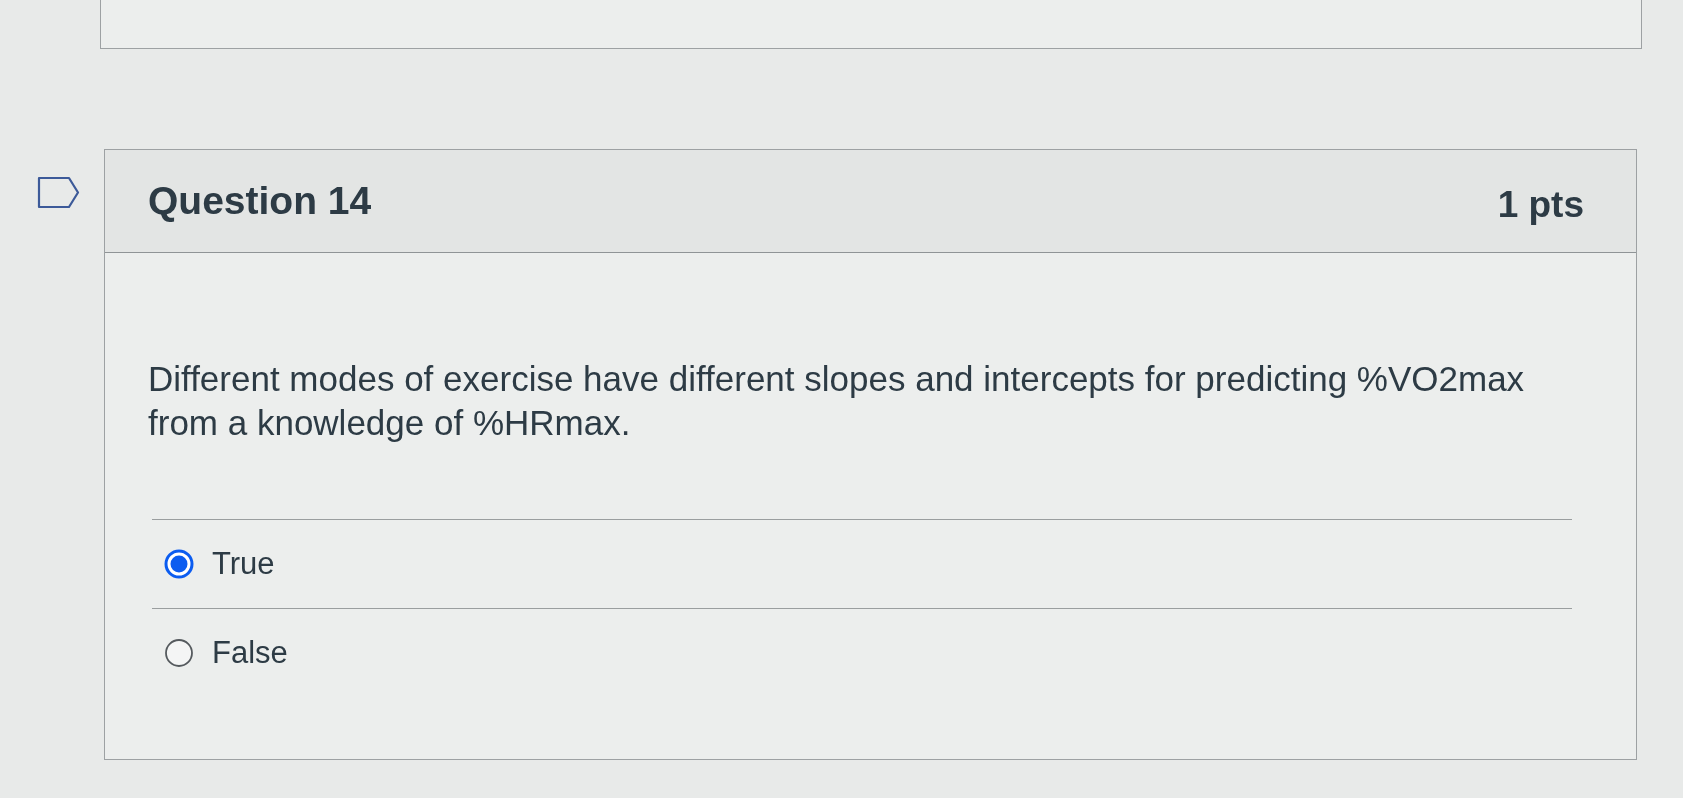 This screenshot has width=1683, height=798. Describe the element at coordinates (837, 401) in the screenshot. I see `question-text: Different modes of exercise have different slopes and intercepts for predicting %VO2max from a knowledge of %HRmax.` at that location.